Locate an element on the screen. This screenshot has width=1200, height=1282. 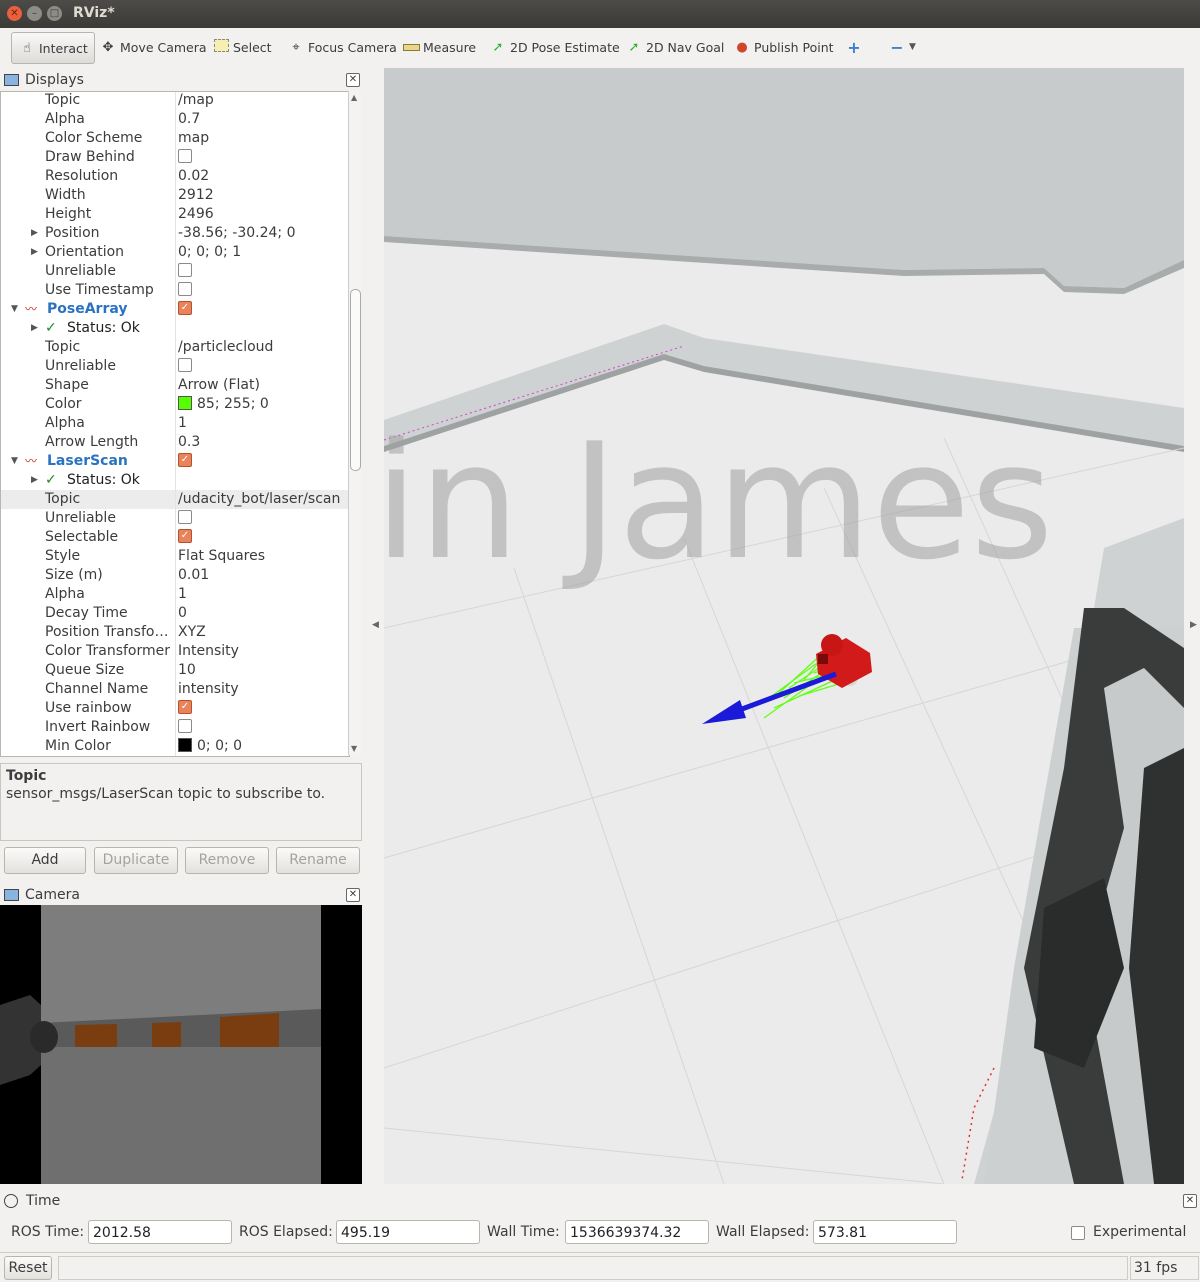
property-row: ▶ Orientation 0; 0; 0; 1 is located at coordinates (175, 252).